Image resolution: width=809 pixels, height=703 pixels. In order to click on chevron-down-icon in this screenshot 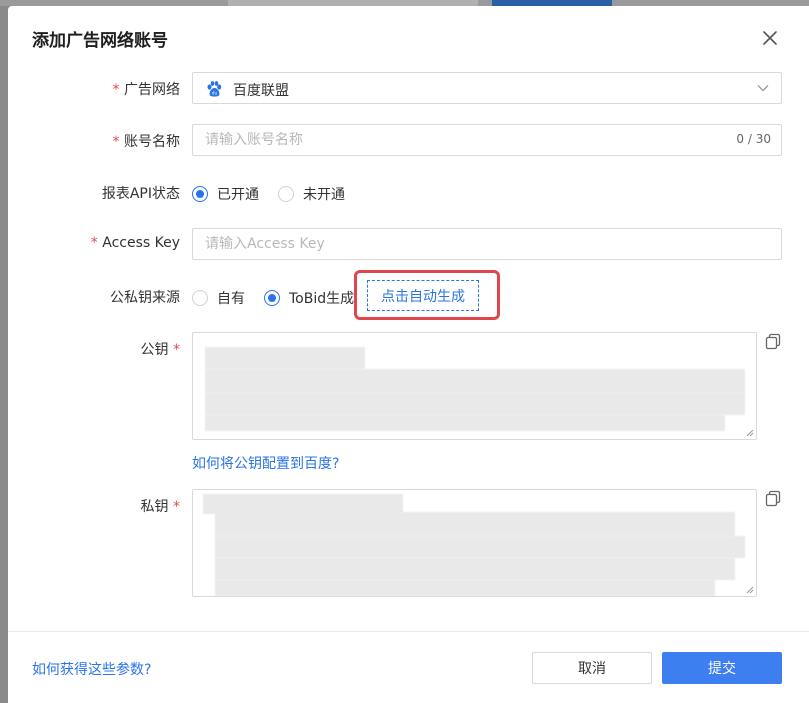, I will do `click(763, 88)`.